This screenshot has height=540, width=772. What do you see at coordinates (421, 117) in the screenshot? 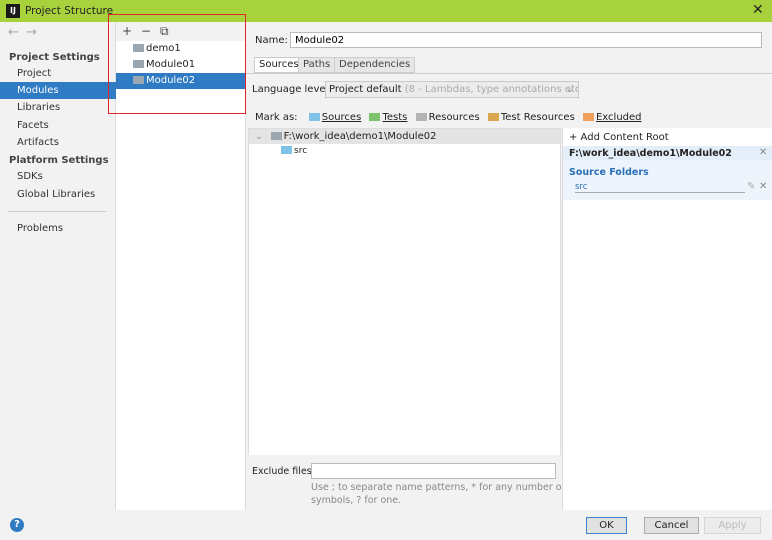
I see `resources-folder-icon` at bounding box center [421, 117].